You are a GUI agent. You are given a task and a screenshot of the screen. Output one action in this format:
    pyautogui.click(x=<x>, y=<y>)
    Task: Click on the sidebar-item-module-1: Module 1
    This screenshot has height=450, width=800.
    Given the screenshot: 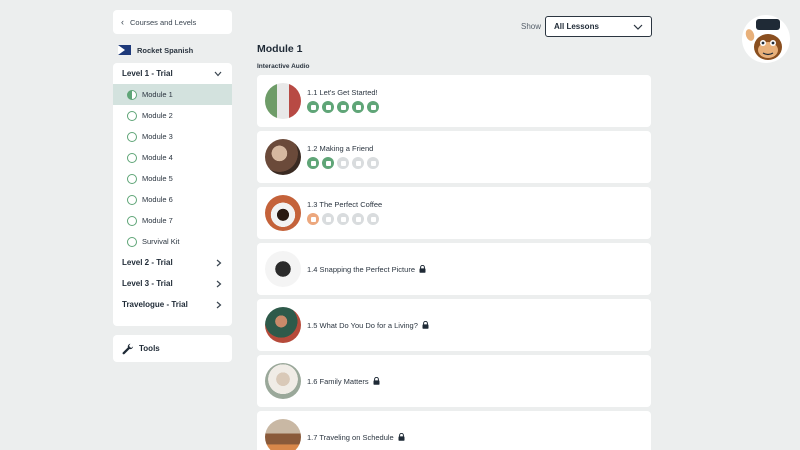 What is the action you would take?
    pyautogui.click(x=172, y=94)
    